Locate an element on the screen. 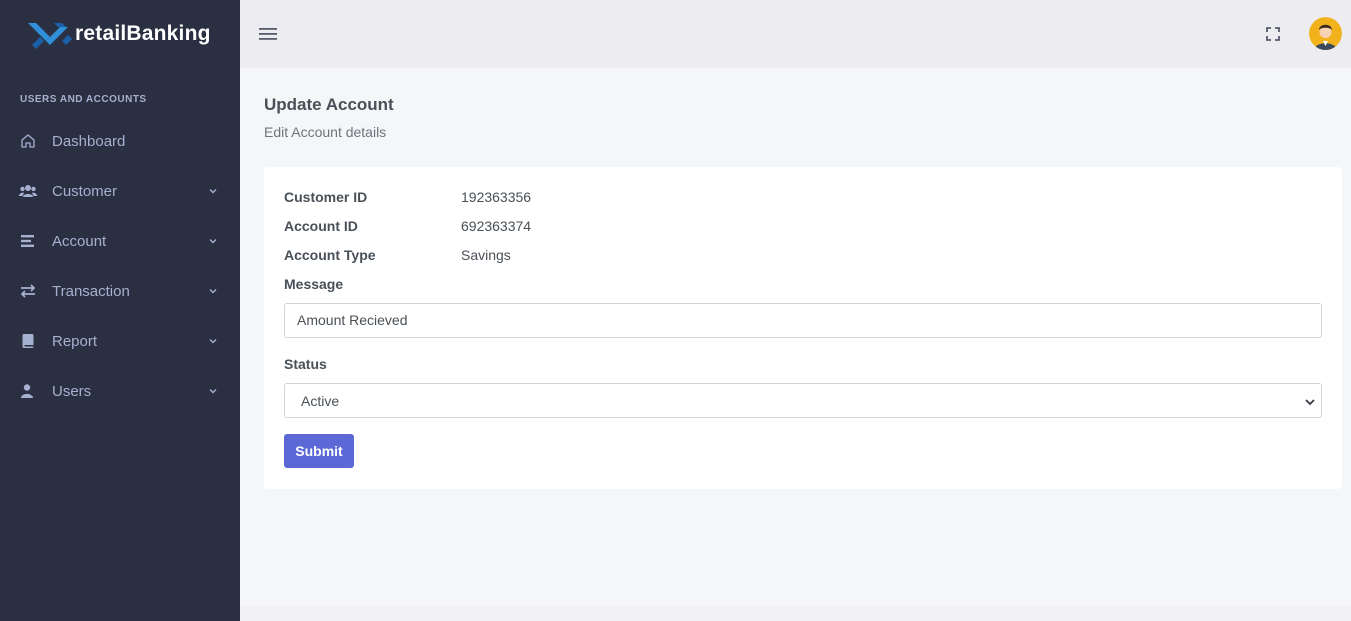 This screenshot has width=1351, height=621. sidebar-item-users: Users is located at coordinates (120, 391).